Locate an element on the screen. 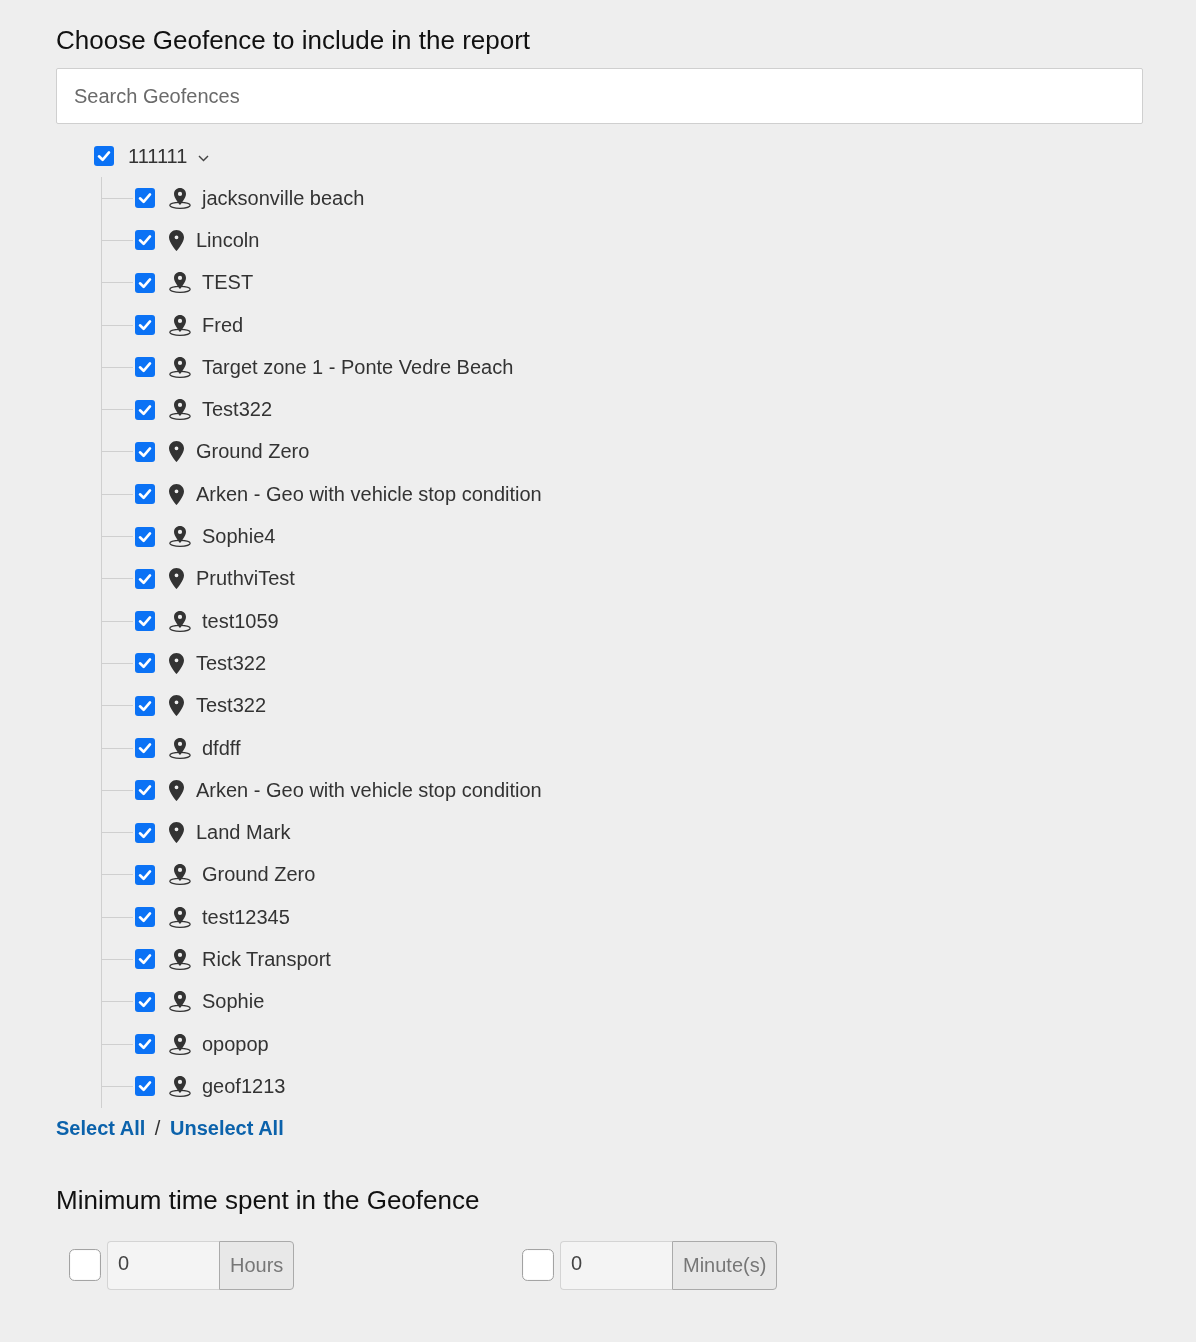 This screenshot has width=1196, height=1342. geofence-label: Land Mark is located at coordinates (243, 833).